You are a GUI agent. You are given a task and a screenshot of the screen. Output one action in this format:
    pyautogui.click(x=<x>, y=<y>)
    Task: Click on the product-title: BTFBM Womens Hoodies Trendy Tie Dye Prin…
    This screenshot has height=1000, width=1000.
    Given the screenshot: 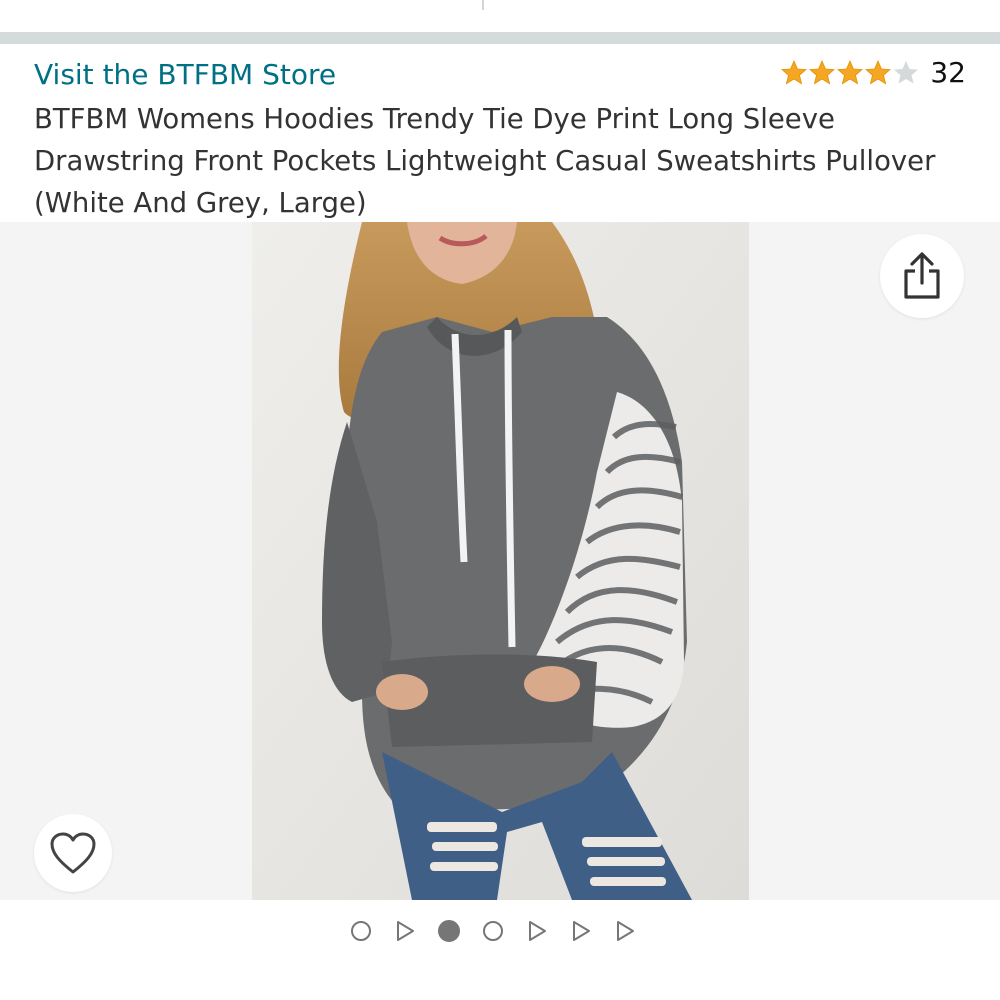 What is the action you would take?
    pyautogui.click(x=485, y=161)
    